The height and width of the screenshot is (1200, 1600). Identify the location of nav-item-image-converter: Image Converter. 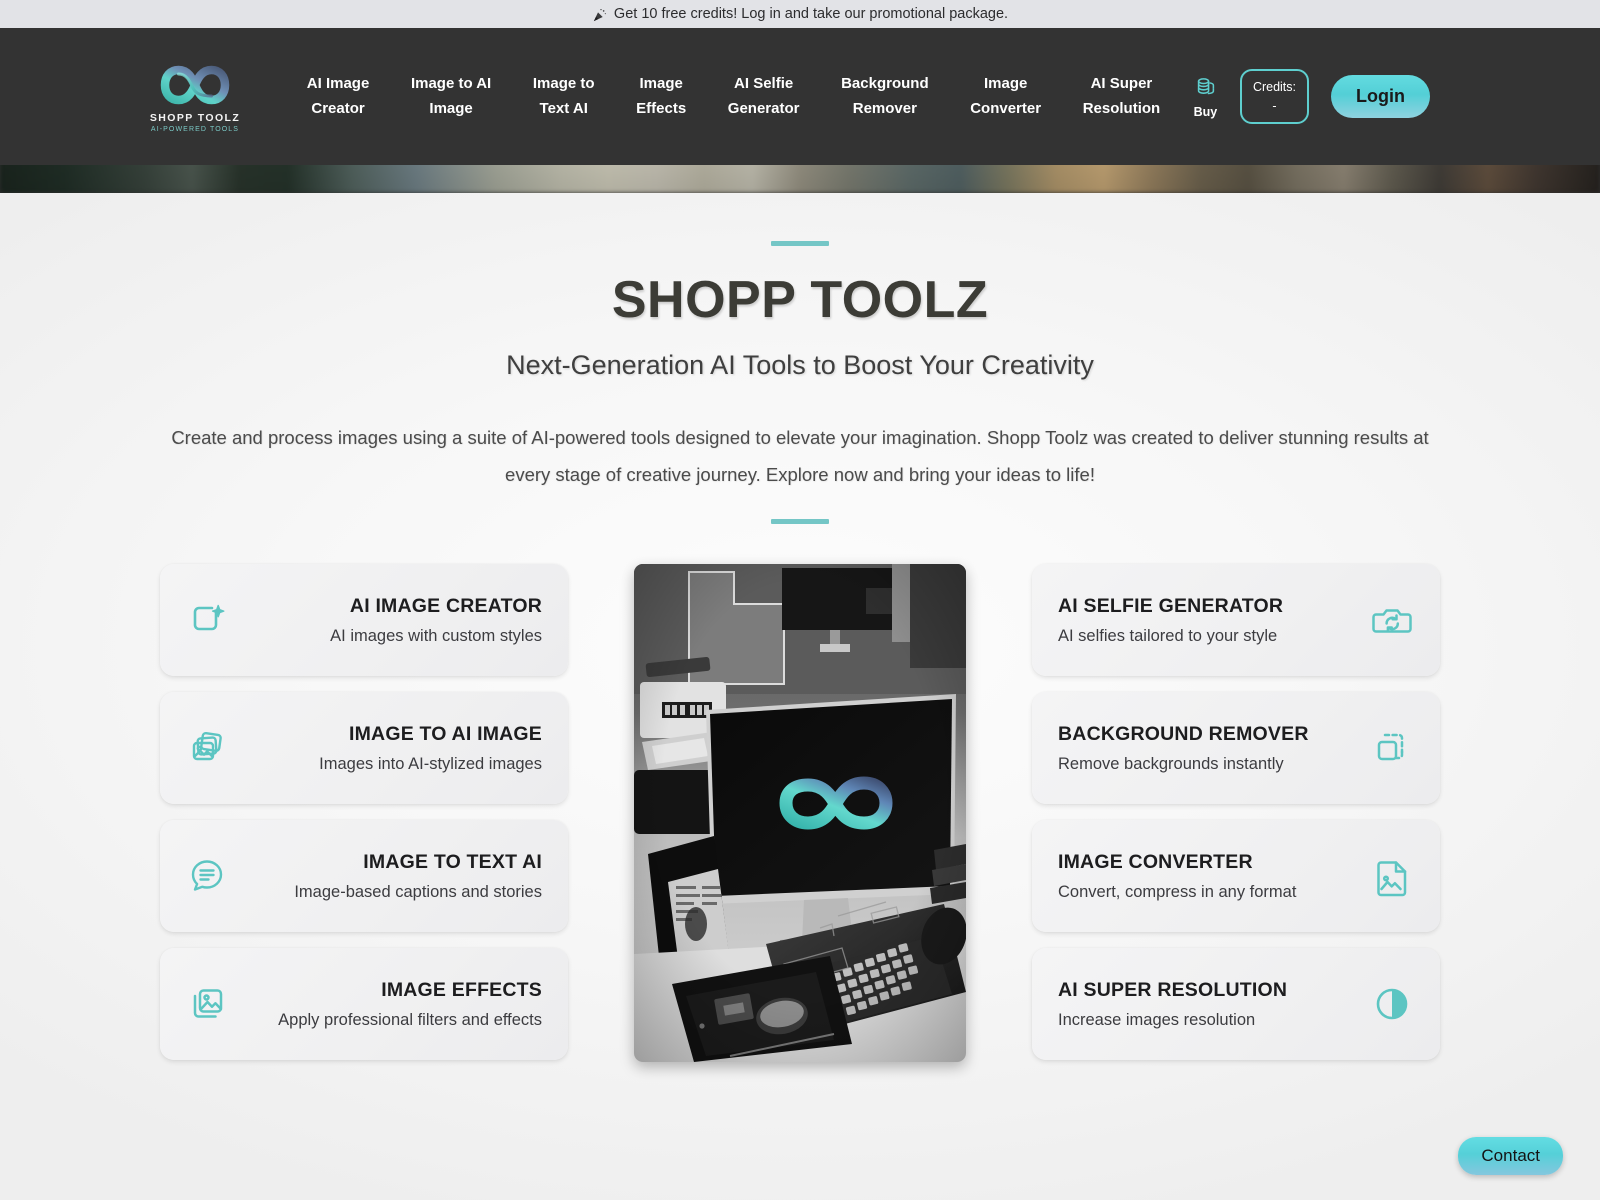
(1005, 96).